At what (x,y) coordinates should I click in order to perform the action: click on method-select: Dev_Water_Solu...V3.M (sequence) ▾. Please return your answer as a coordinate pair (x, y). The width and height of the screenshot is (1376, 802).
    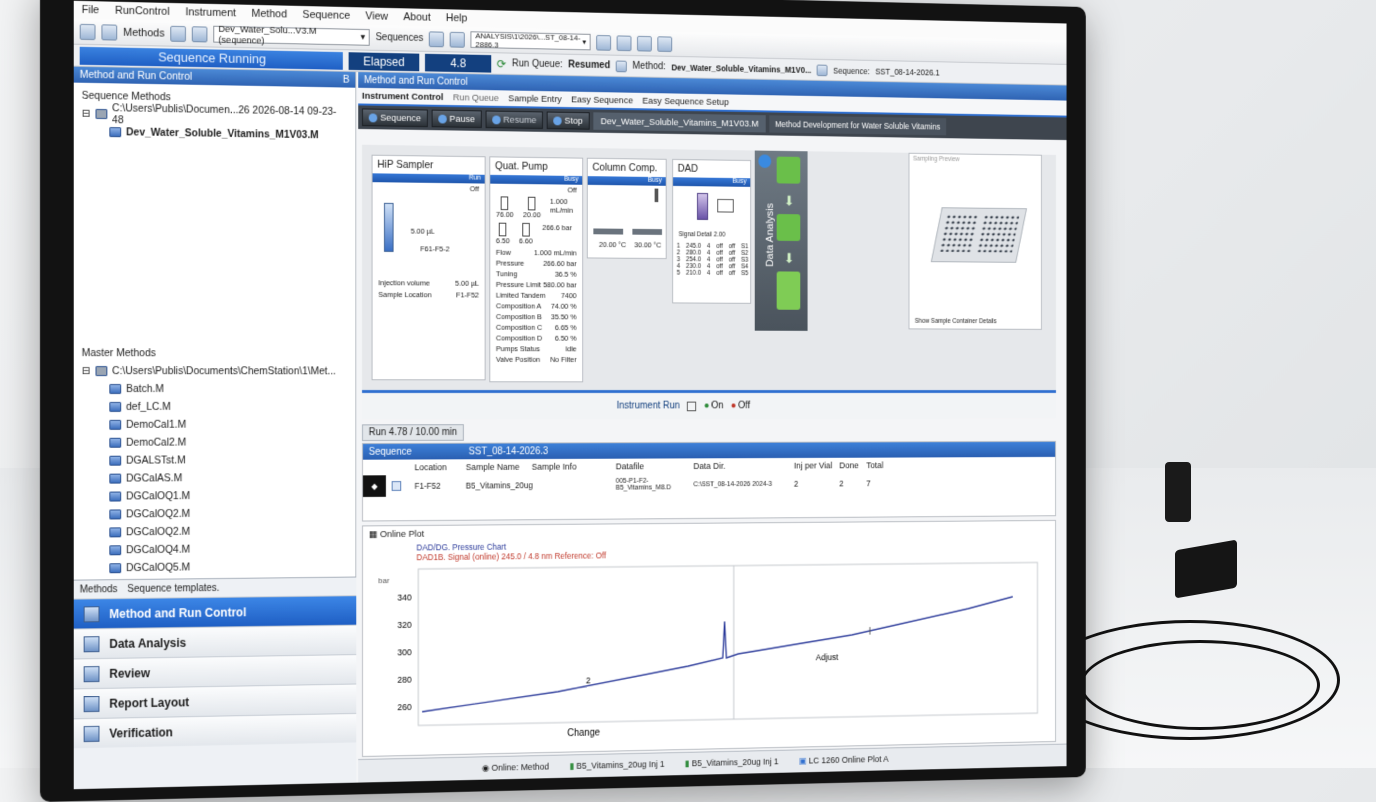
    Looking at the image, I should click on (291, 36).